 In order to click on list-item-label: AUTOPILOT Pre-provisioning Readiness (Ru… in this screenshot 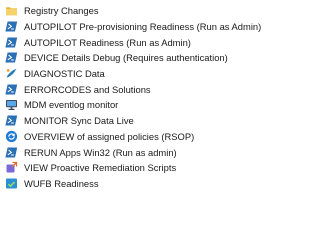, I will do `click(143, 27)`.